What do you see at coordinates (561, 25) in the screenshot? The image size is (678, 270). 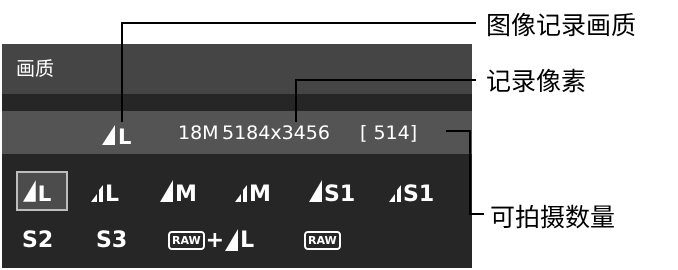 I see `callout-image-quality: 图像记录画质` at bounding box center [561, 25].